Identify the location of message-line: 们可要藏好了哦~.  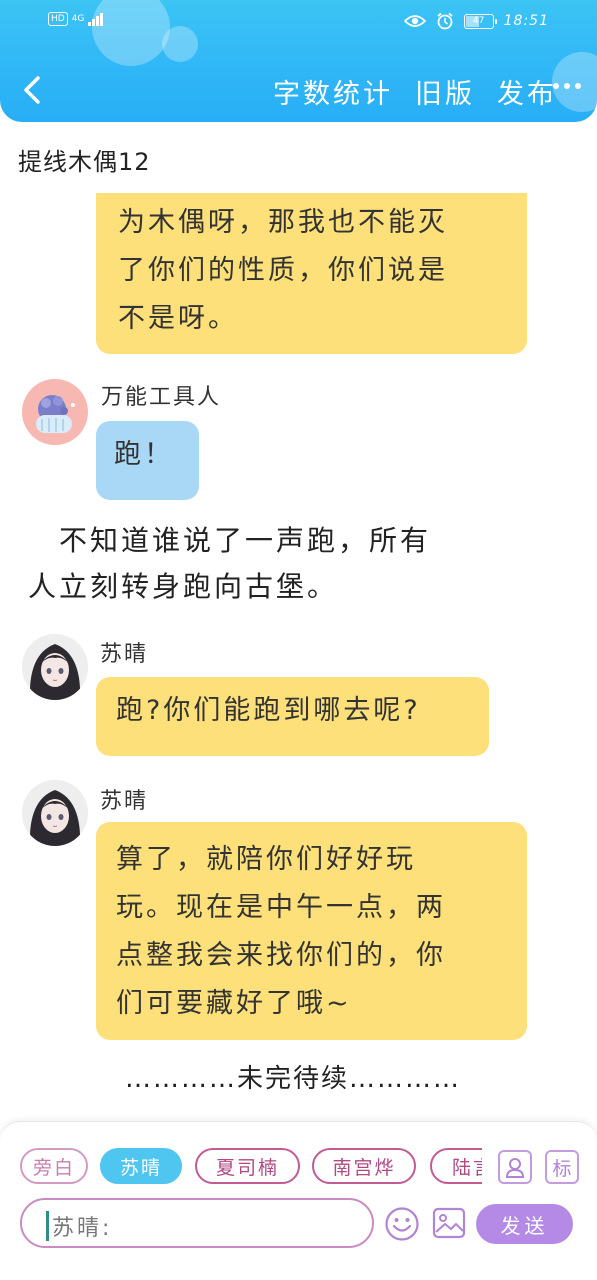
(234, 1003).